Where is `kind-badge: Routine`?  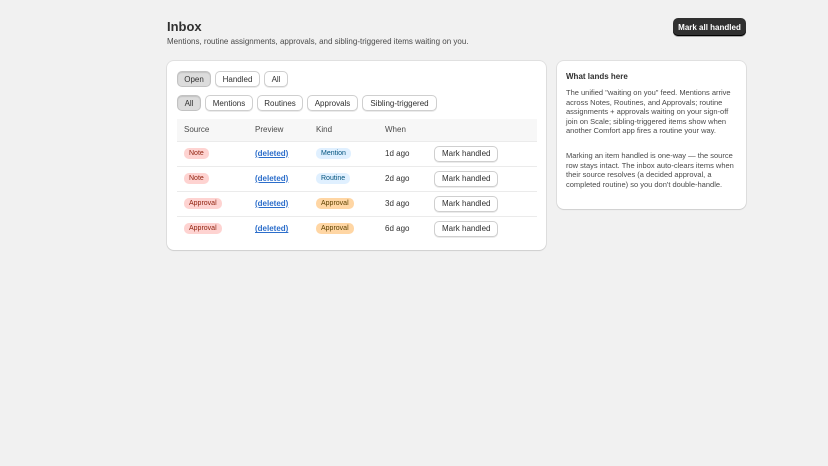 kind-badge: Routine is located at coordinates (333, 178).